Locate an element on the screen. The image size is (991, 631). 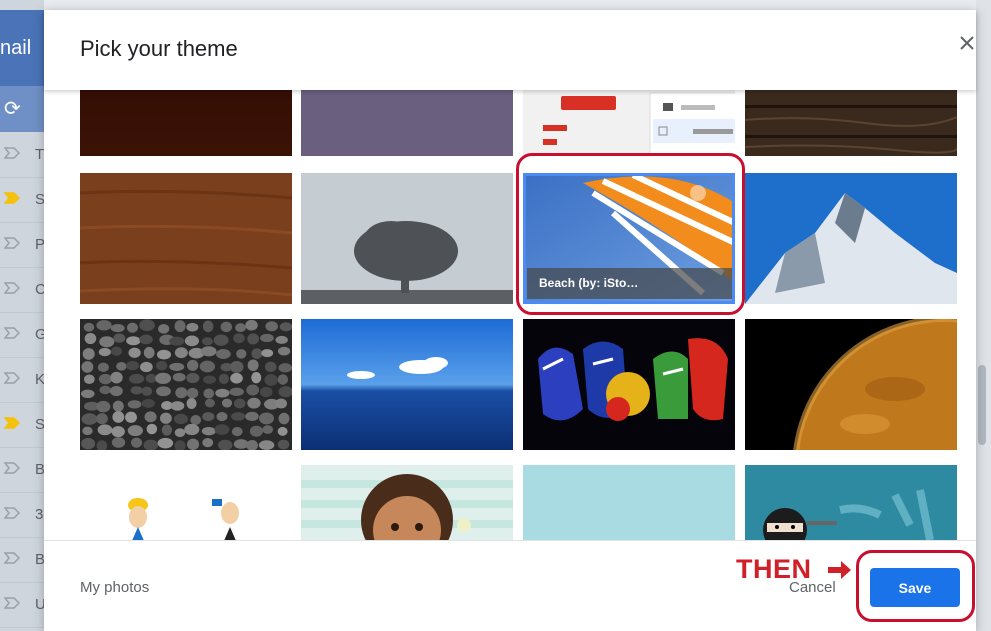
dialog-footer: My photos Cancel Save is located at coordinates (510, 585).